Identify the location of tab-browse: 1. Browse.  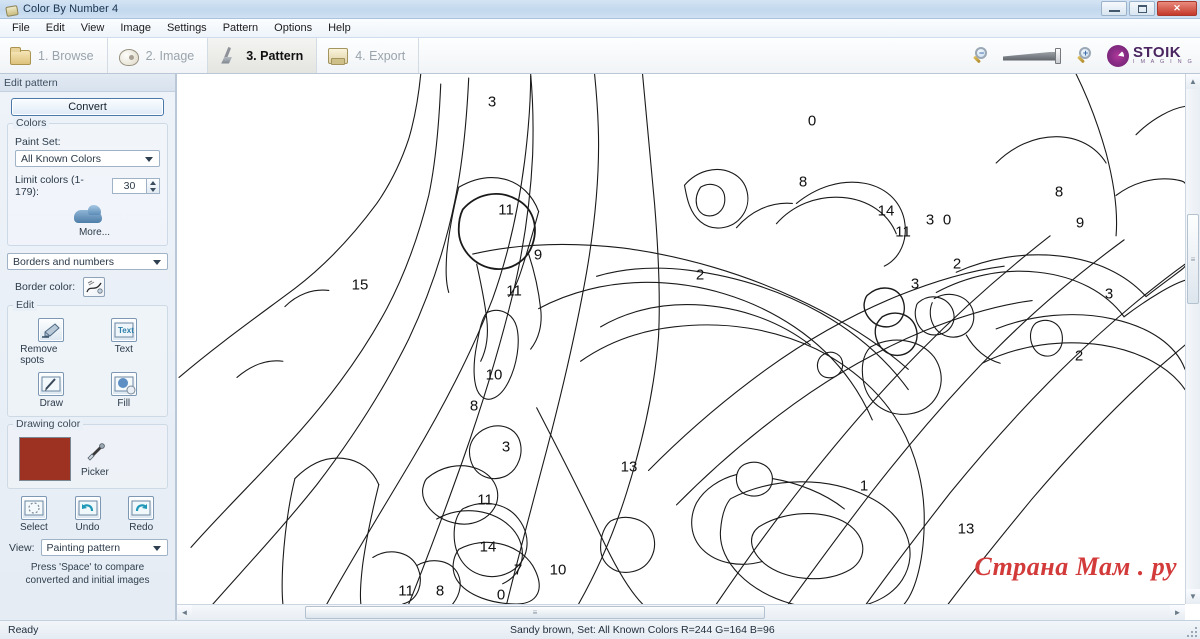
(54, 55).